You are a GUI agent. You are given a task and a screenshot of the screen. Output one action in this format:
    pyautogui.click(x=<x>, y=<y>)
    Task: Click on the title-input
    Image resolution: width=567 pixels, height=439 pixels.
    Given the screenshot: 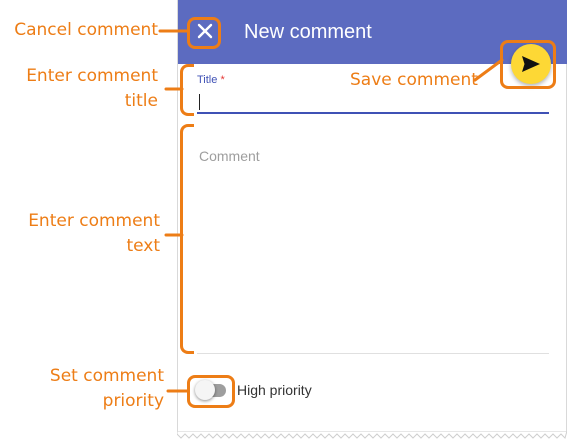 What is the action you would take?
    pyautogui.click(x=373, y=102)
    